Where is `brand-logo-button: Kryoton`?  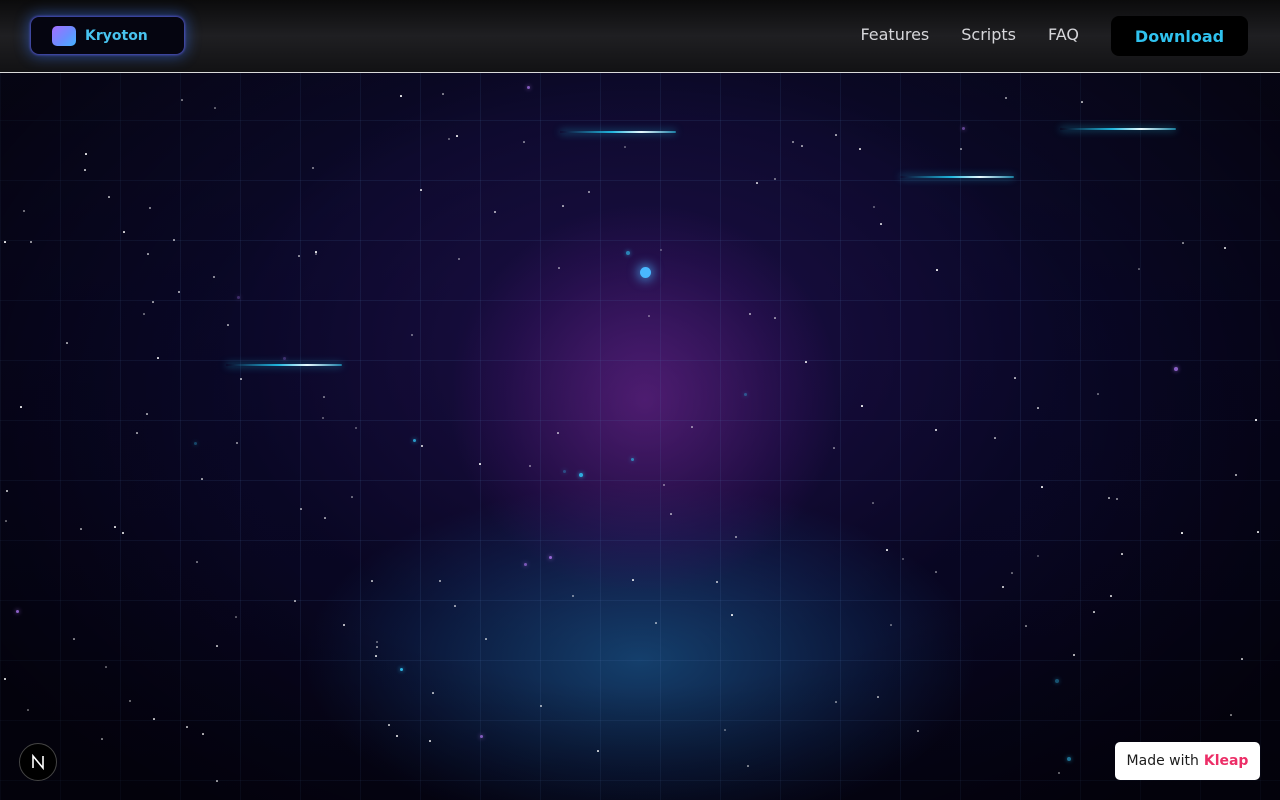
brand-logo-button: Kryoton is located at coordinates (107, 35).